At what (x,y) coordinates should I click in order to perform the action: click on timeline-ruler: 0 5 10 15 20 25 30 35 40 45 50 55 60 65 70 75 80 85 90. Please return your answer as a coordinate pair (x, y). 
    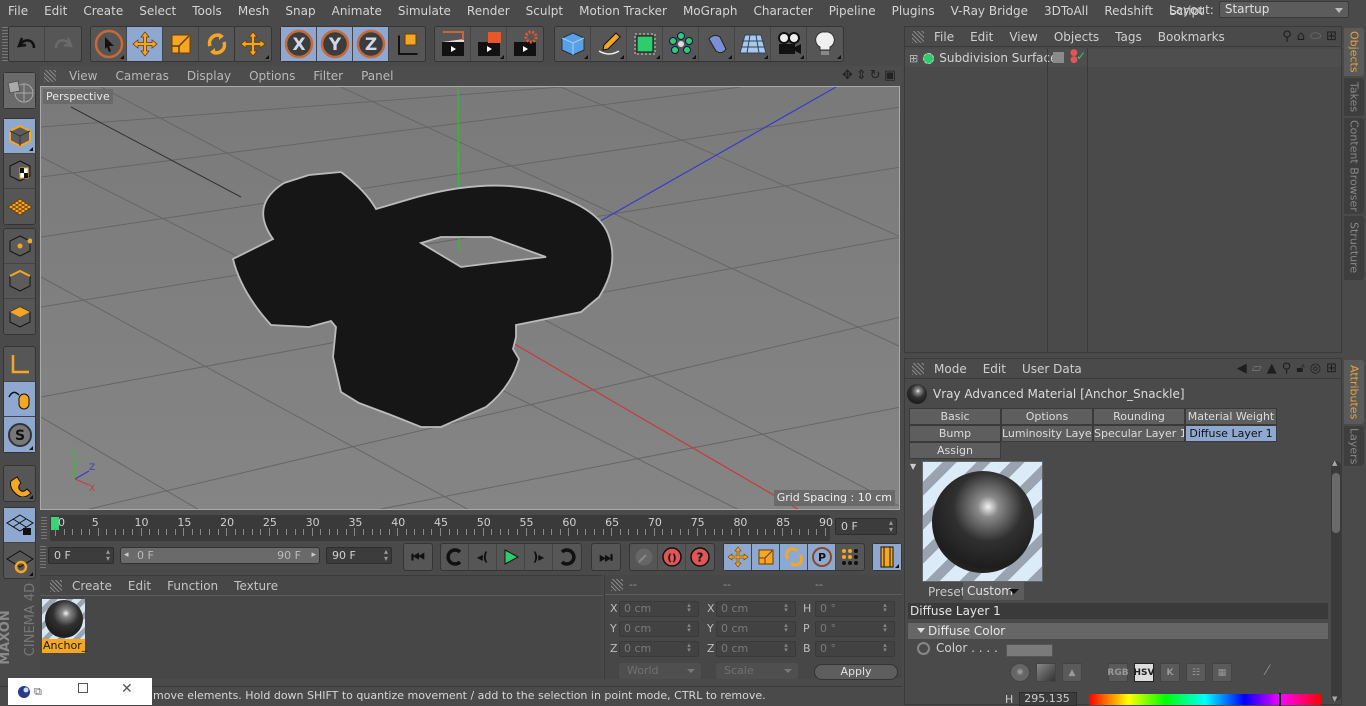
    Looking at the image, I should click on (441, 528).